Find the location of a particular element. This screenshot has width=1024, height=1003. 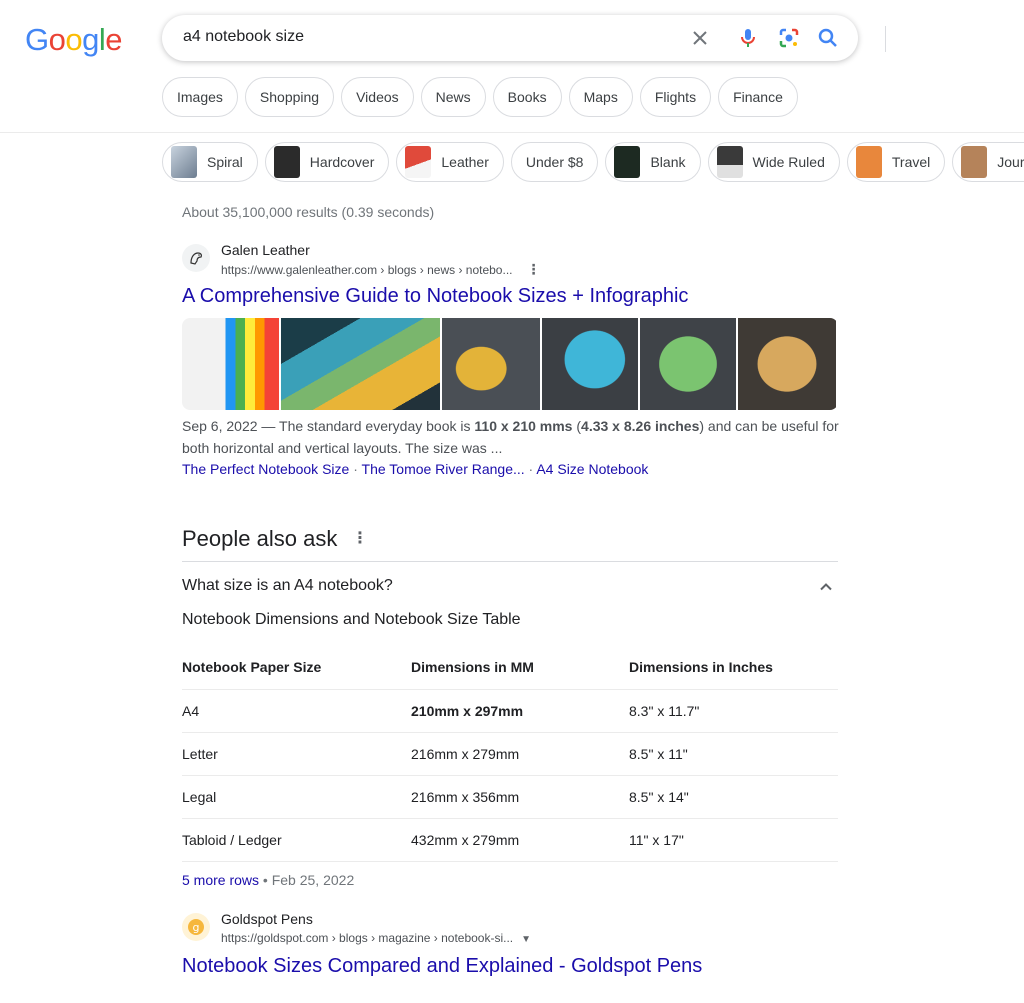

header-divider is located at coordinates (512, 132).